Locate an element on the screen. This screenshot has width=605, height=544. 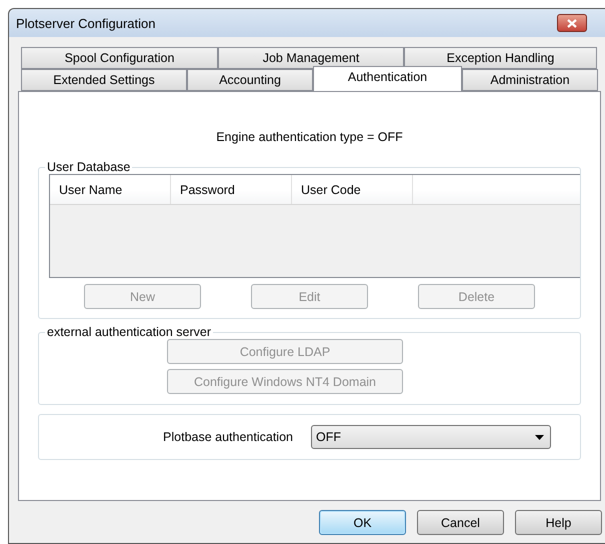
group-title: User Database is located at coordinates (89, 167).